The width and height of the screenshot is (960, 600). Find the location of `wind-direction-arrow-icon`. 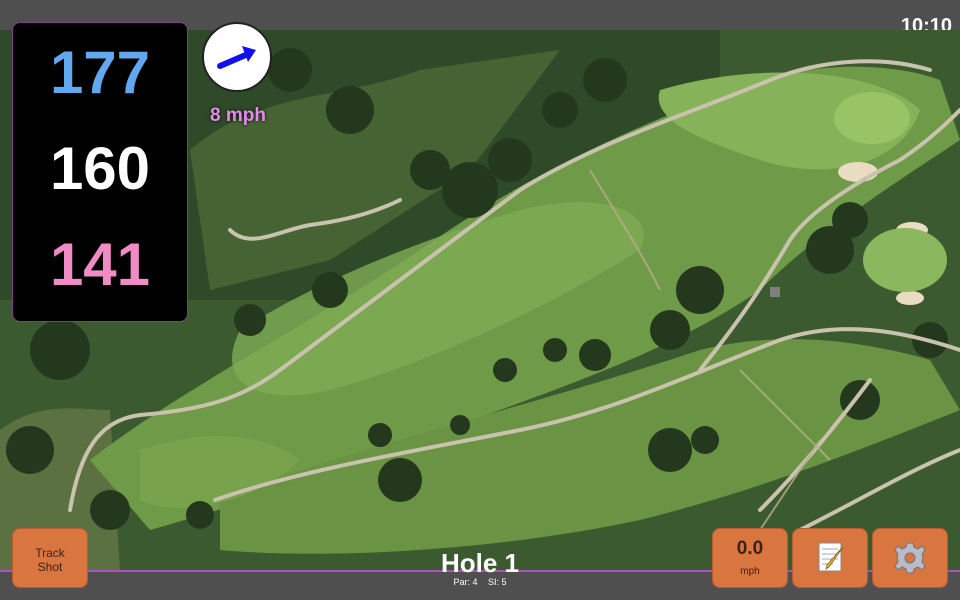

wind-direction-arrow-icon is located at coordinates (236, 57).